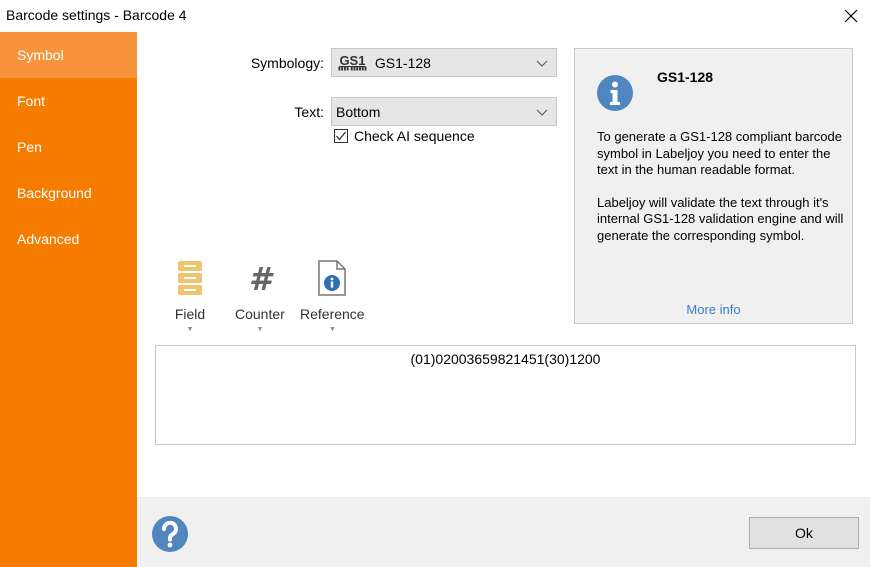  Describe the element at coordinates (96, 15) in the screenshot. I see `window-title: Barcode settings - Barcode 4` at that location.